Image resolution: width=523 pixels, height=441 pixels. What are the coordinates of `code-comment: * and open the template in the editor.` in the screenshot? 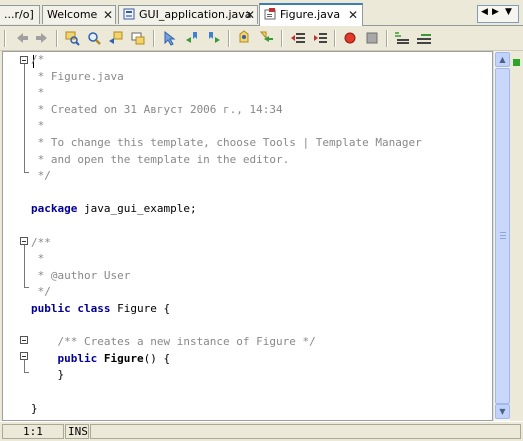 It's located at (160, 159).